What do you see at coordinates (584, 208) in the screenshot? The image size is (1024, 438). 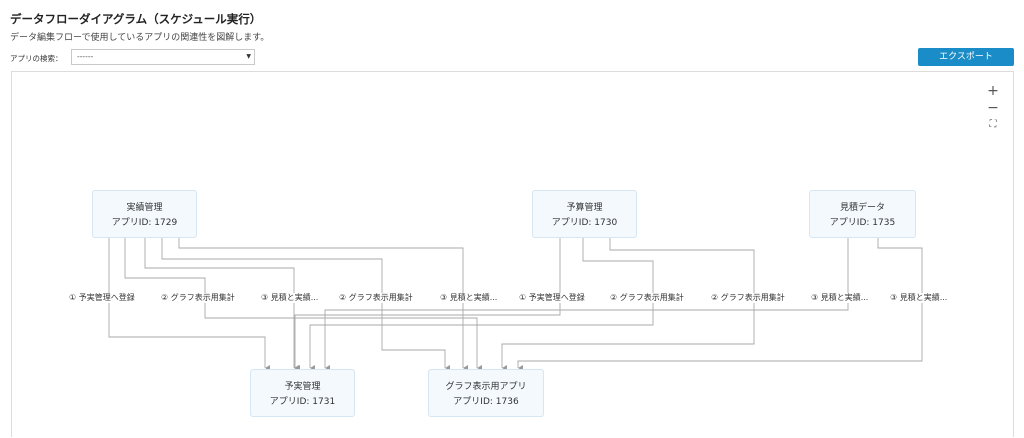 I see `node-title: 予算管理` at bounding box center [584, 208].